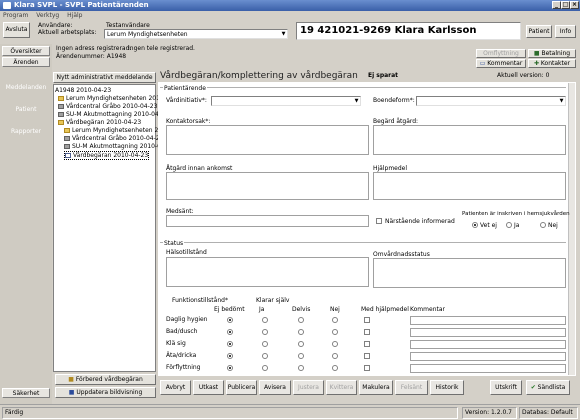  What do you see at coordinates (556, 5) in the screenshot?
I see `minimize-button: _` at bounding box center [556, 5].